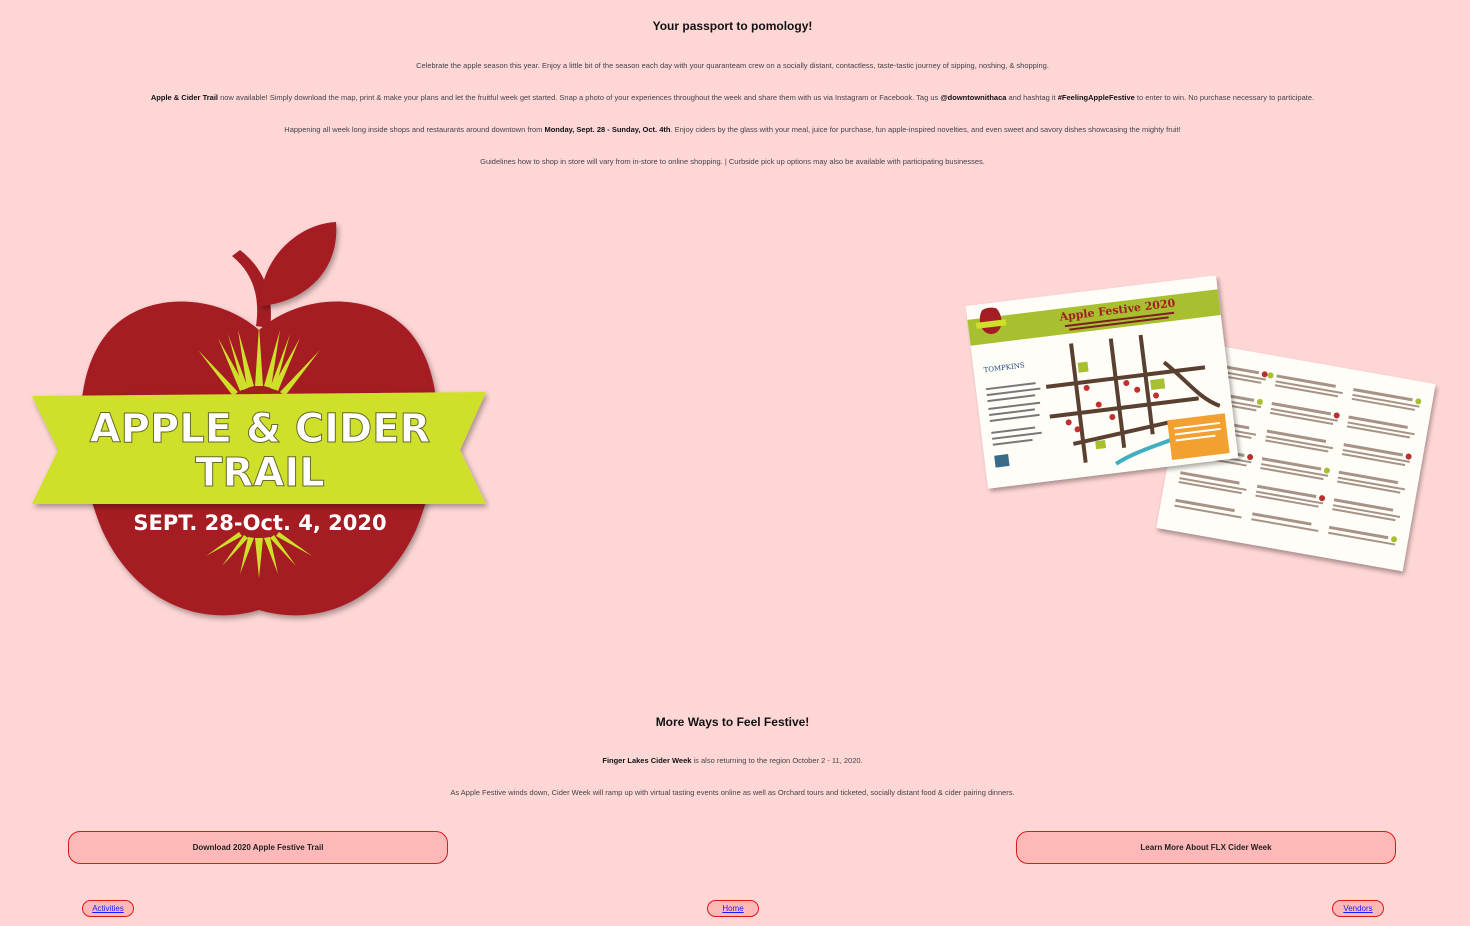  I want to click on trail-map-image: Apple Festive 2020 TOMPKINS, so click(1201, 424).